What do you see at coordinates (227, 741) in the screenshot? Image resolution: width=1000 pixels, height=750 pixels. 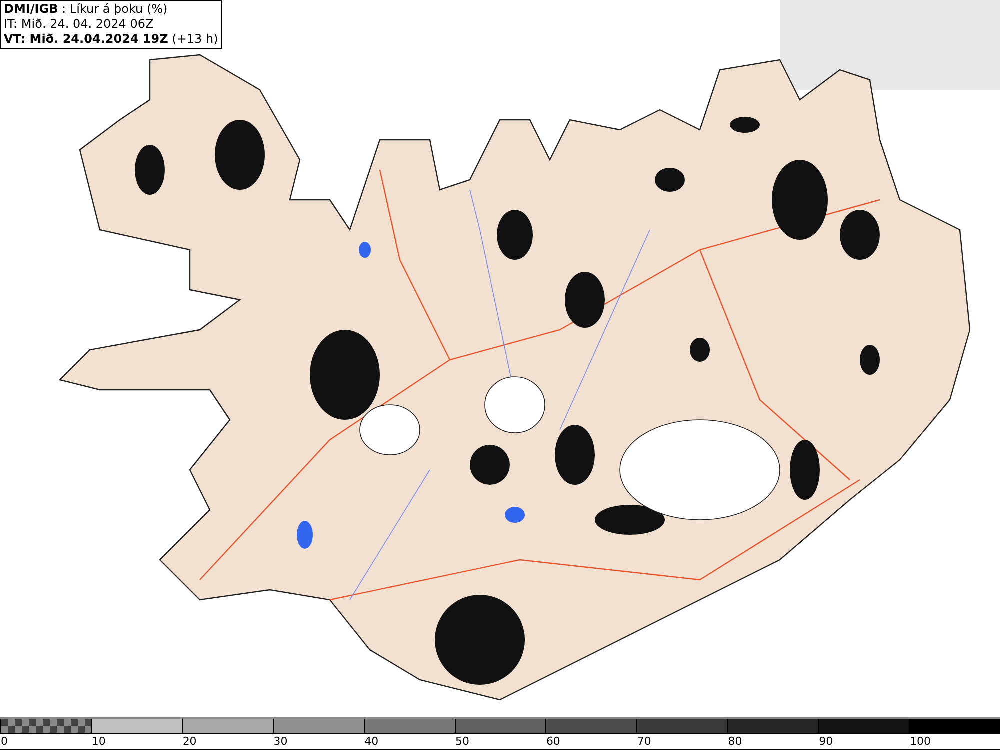 I see `legend-label: 20` at bounding box center [227, 741].